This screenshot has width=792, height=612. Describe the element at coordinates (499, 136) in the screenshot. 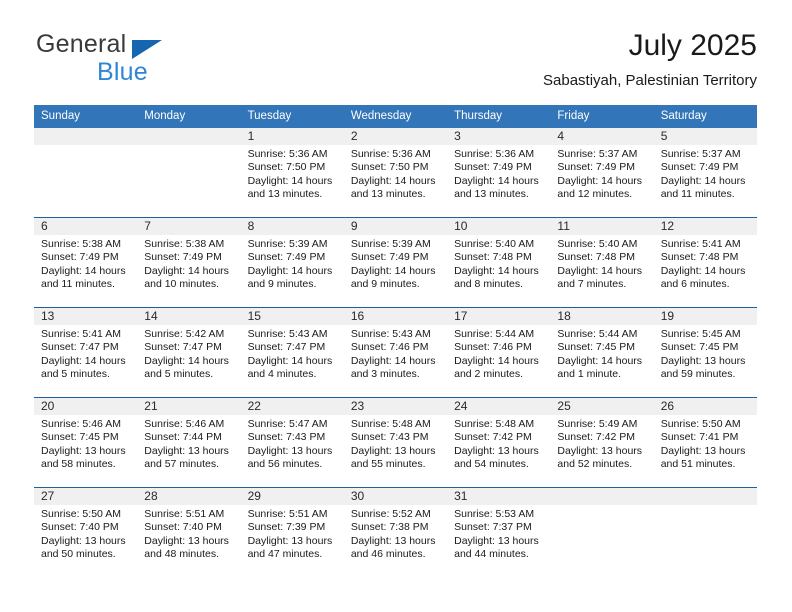

I see `day-number: 3` at that location.